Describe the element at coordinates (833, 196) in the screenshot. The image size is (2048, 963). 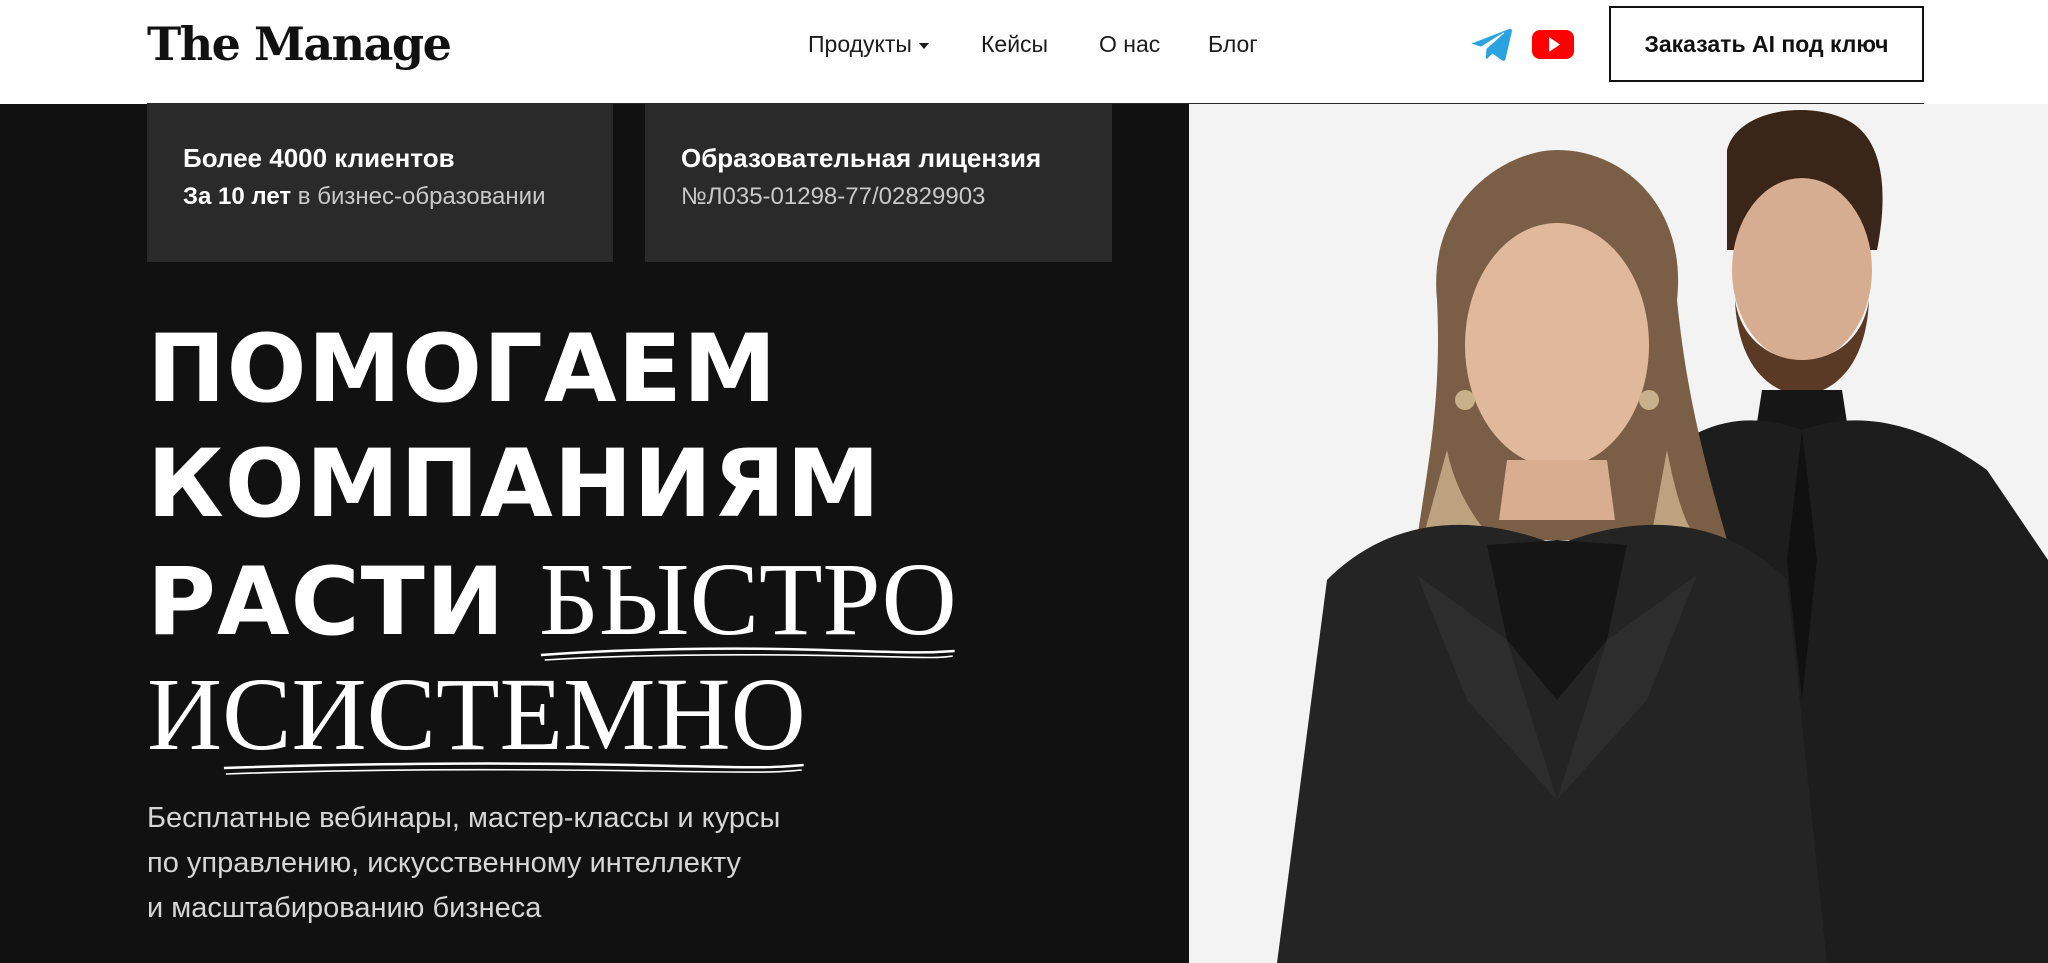
I see `license-number: №Л035-01298-77/02829903` at that location.